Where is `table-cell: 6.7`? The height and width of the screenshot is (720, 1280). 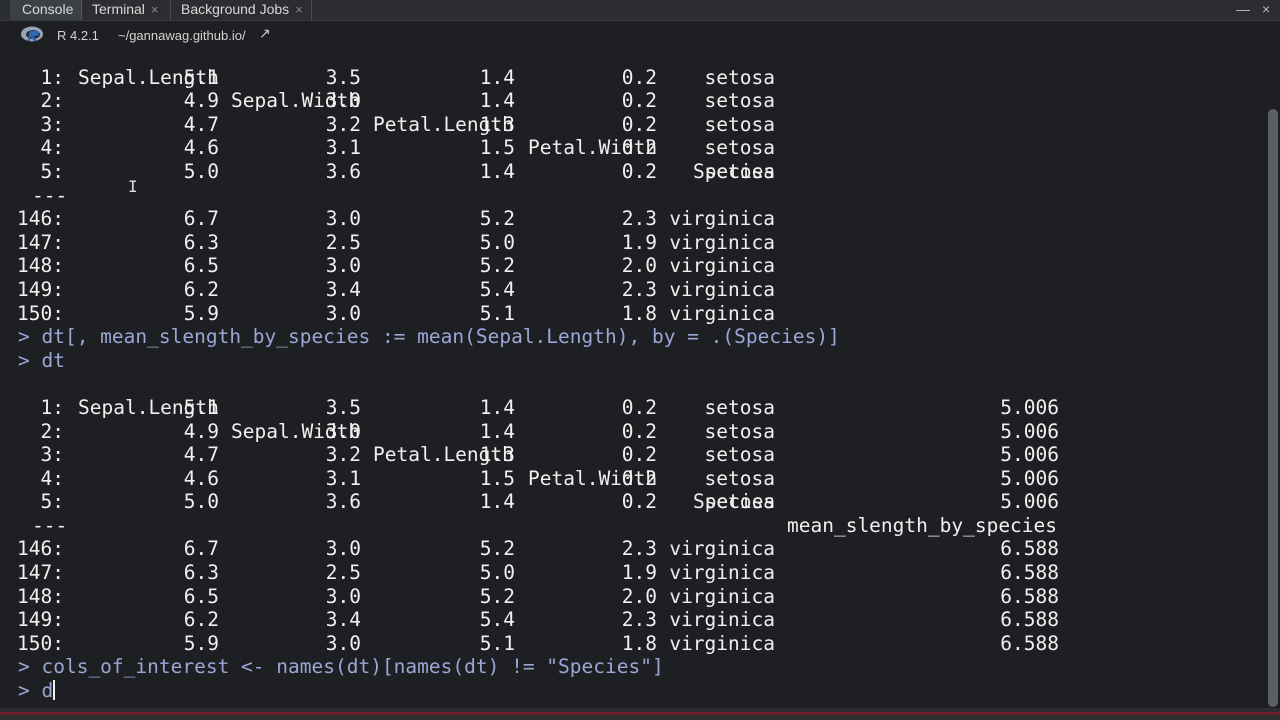 table-cell: 6.7 is located at coordinates (201, 219).